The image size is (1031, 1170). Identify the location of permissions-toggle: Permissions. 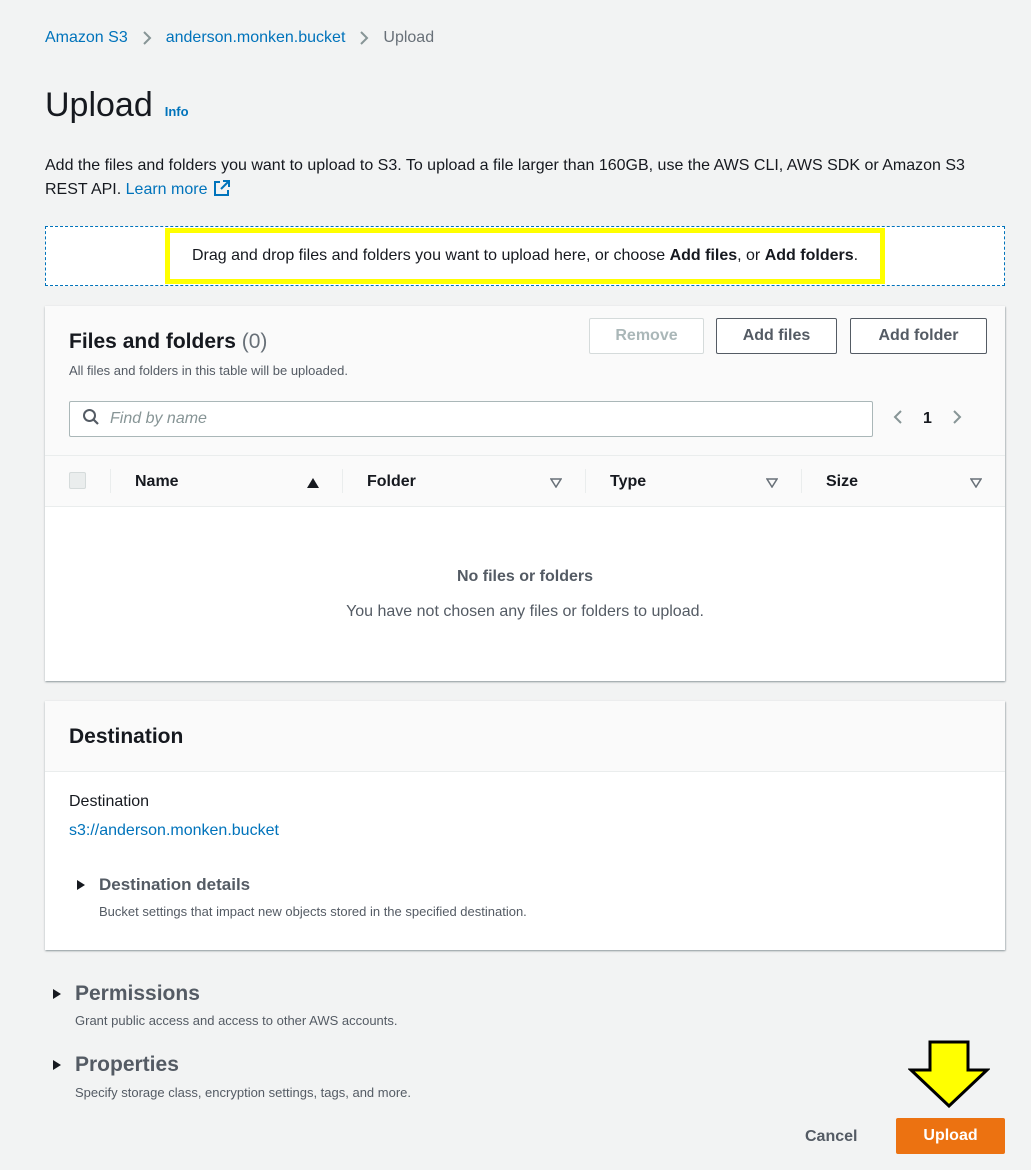
(126, 994).